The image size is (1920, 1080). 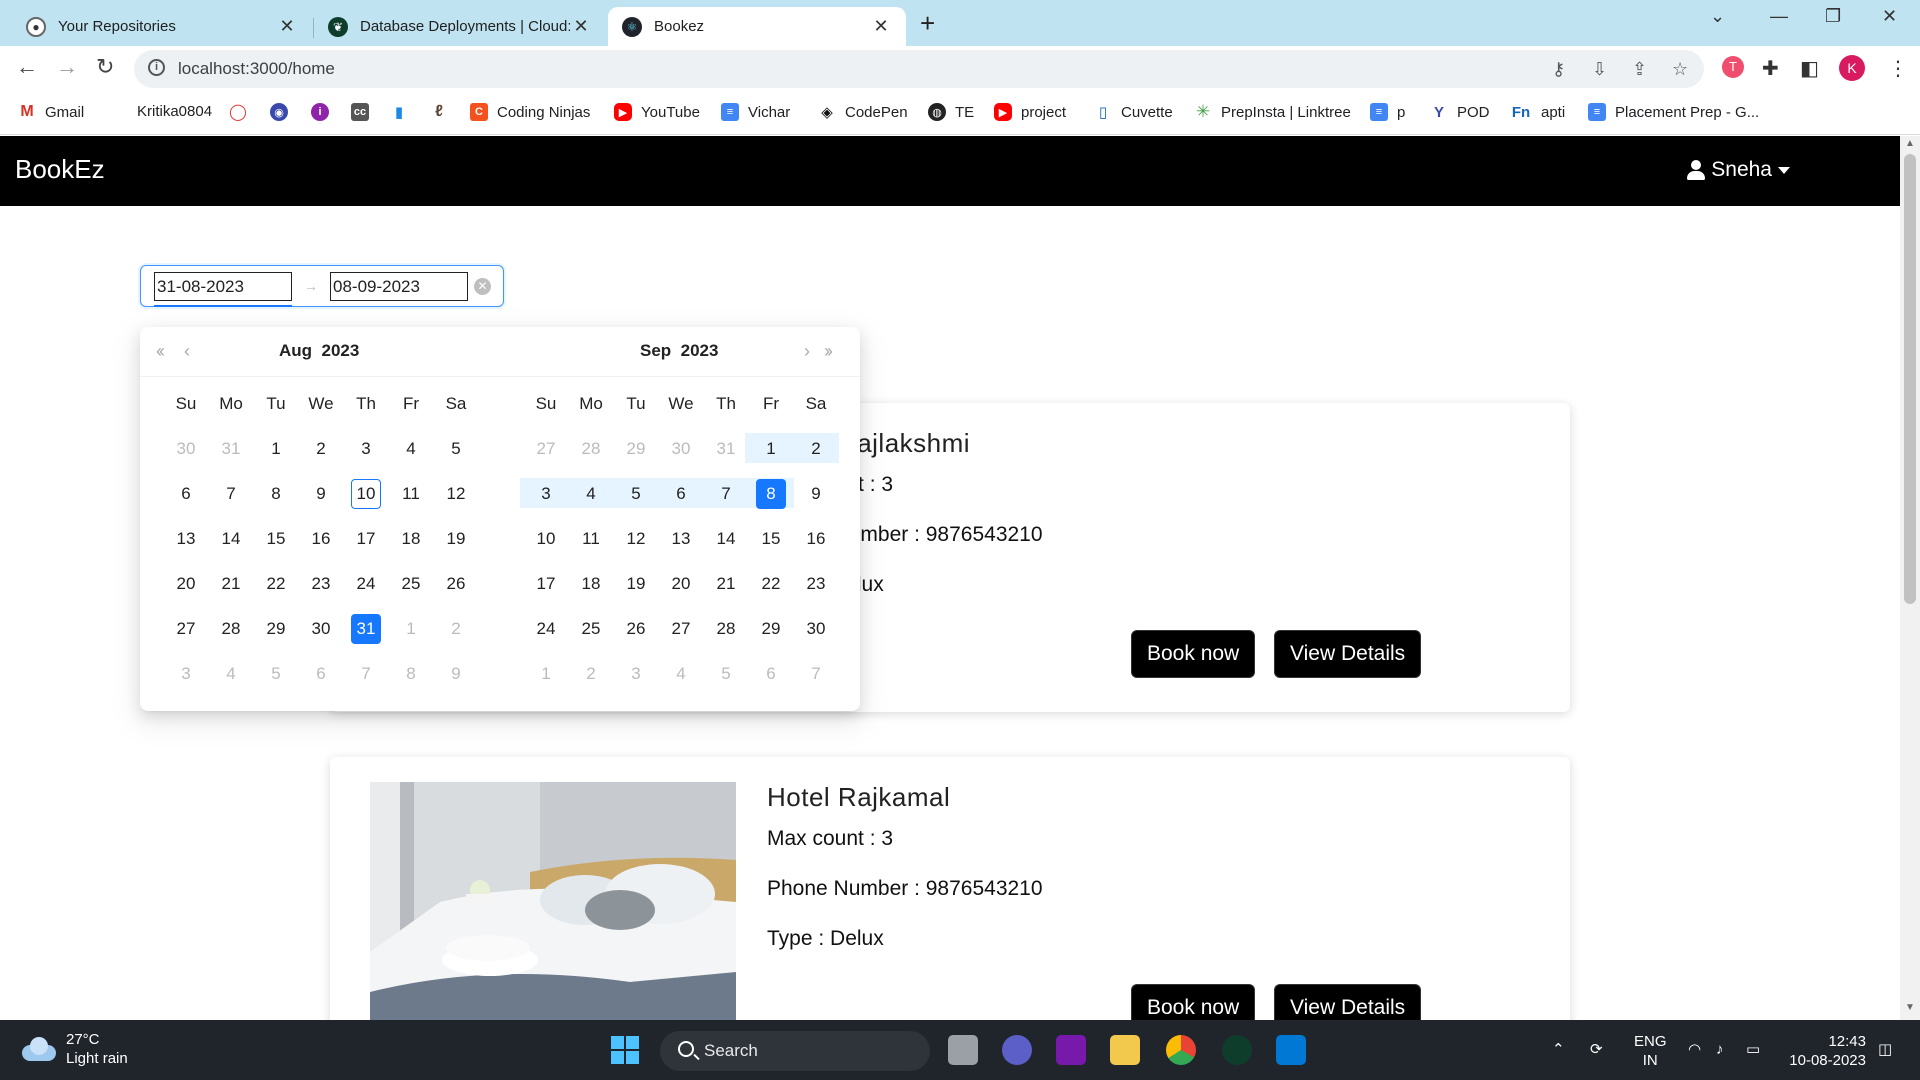 I want to click on right-day-cell: 10, so click(x=546, y=538).